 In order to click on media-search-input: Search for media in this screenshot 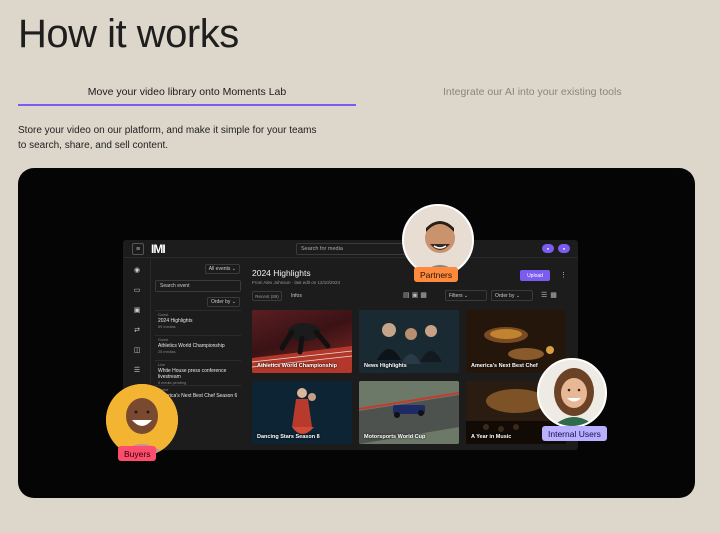, I will do `click(356, 249)`.